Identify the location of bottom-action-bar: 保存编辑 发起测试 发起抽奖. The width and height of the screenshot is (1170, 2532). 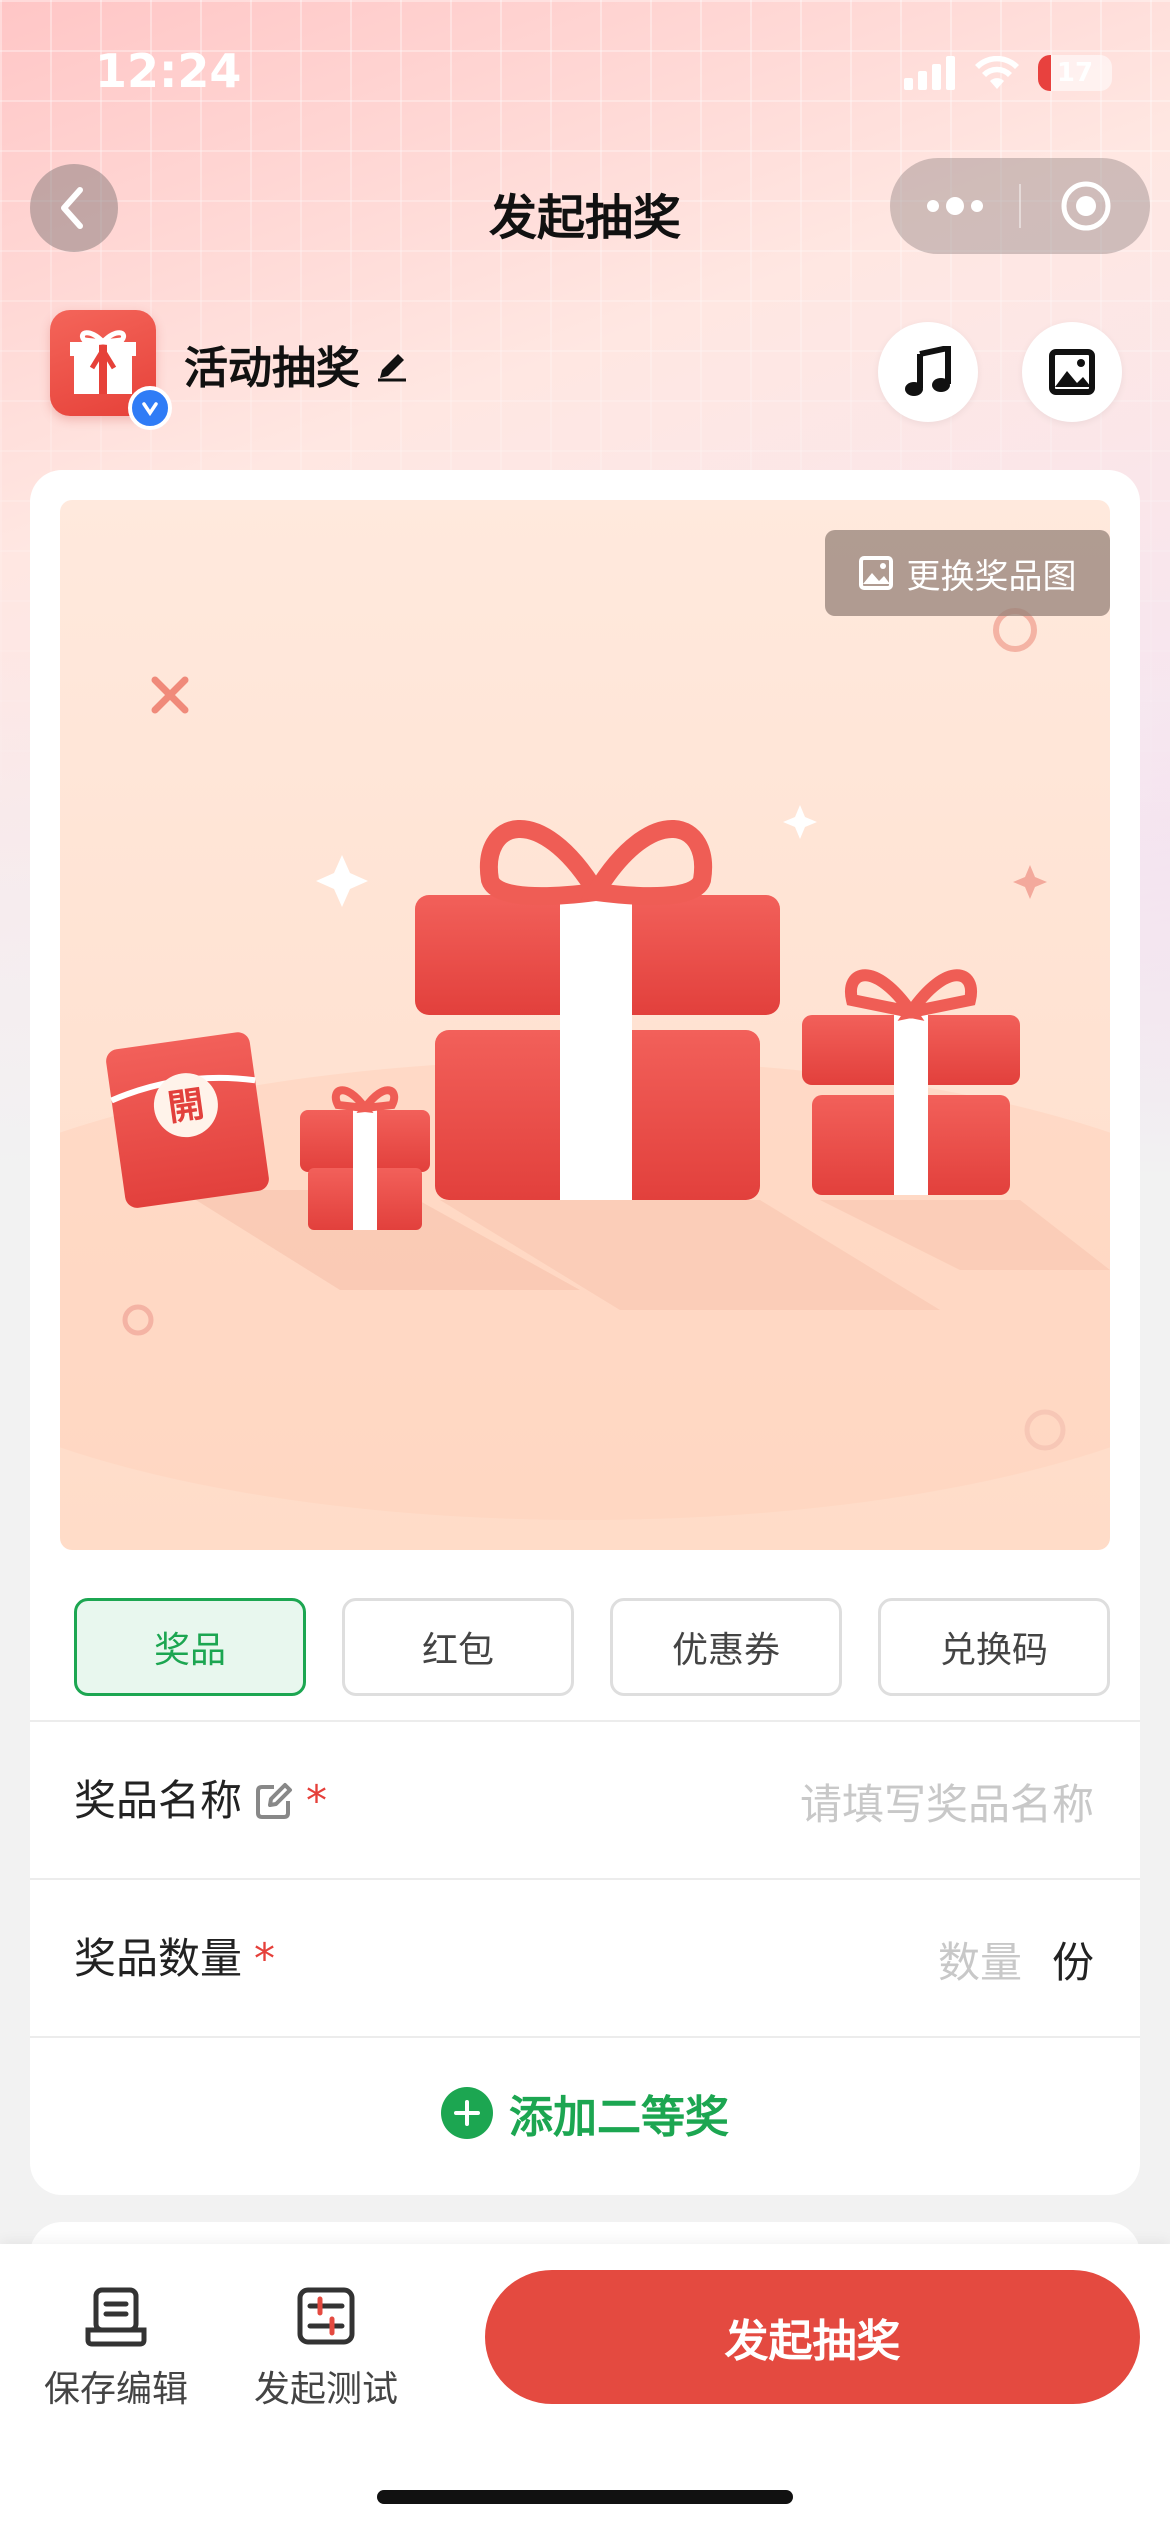
(585, 2388).